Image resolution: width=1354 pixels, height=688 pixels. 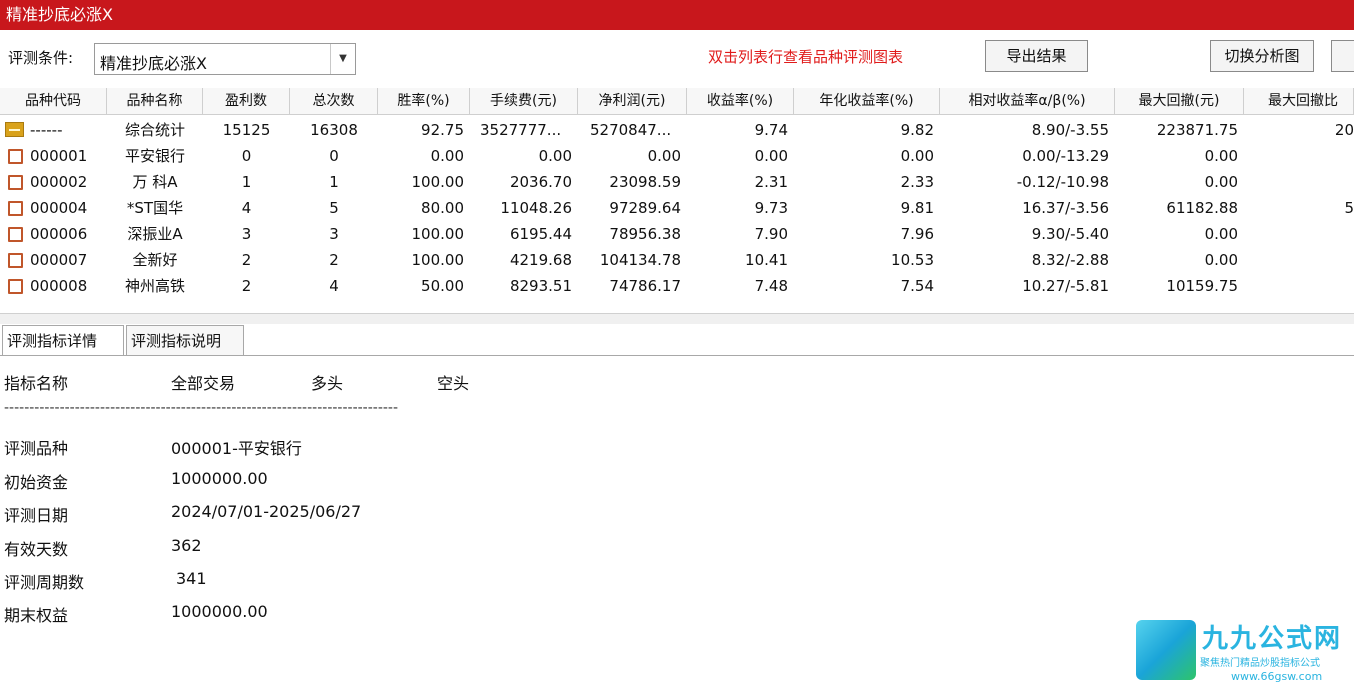 What do you see at coordinates (334, 260) in the screenshot?
I see `cell-total: 2` at bounding box center [334, 260].